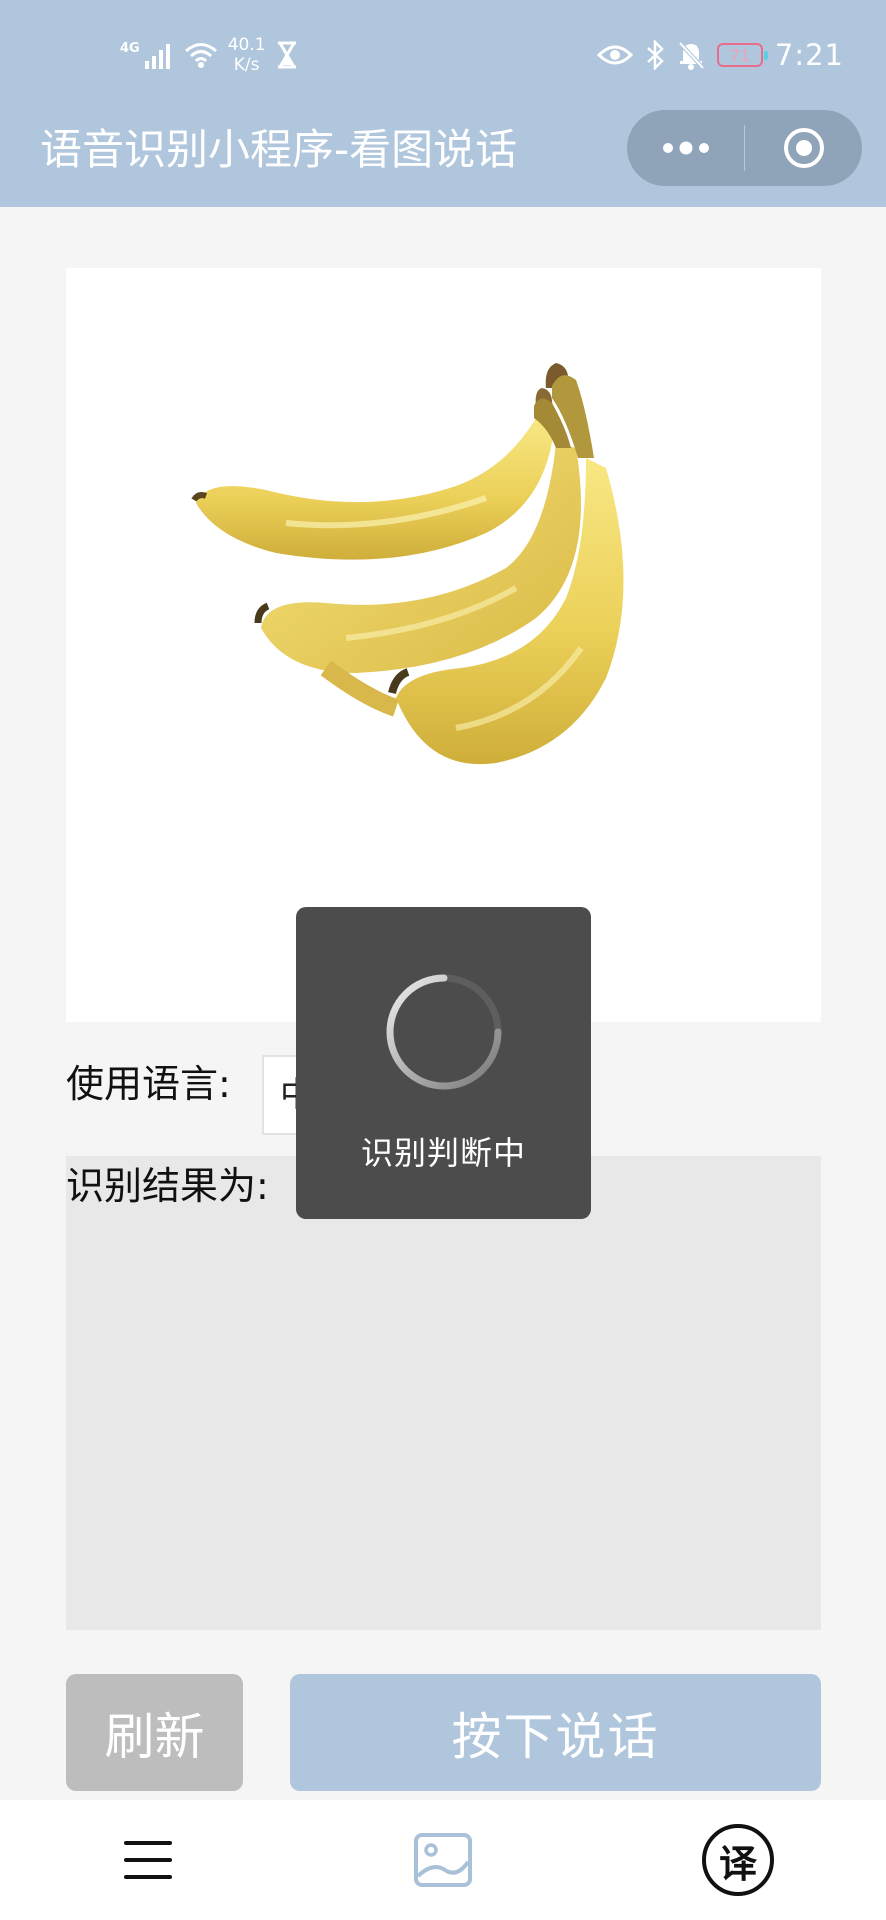  I want to click on tab-translate: 译, so click(738, 1860).